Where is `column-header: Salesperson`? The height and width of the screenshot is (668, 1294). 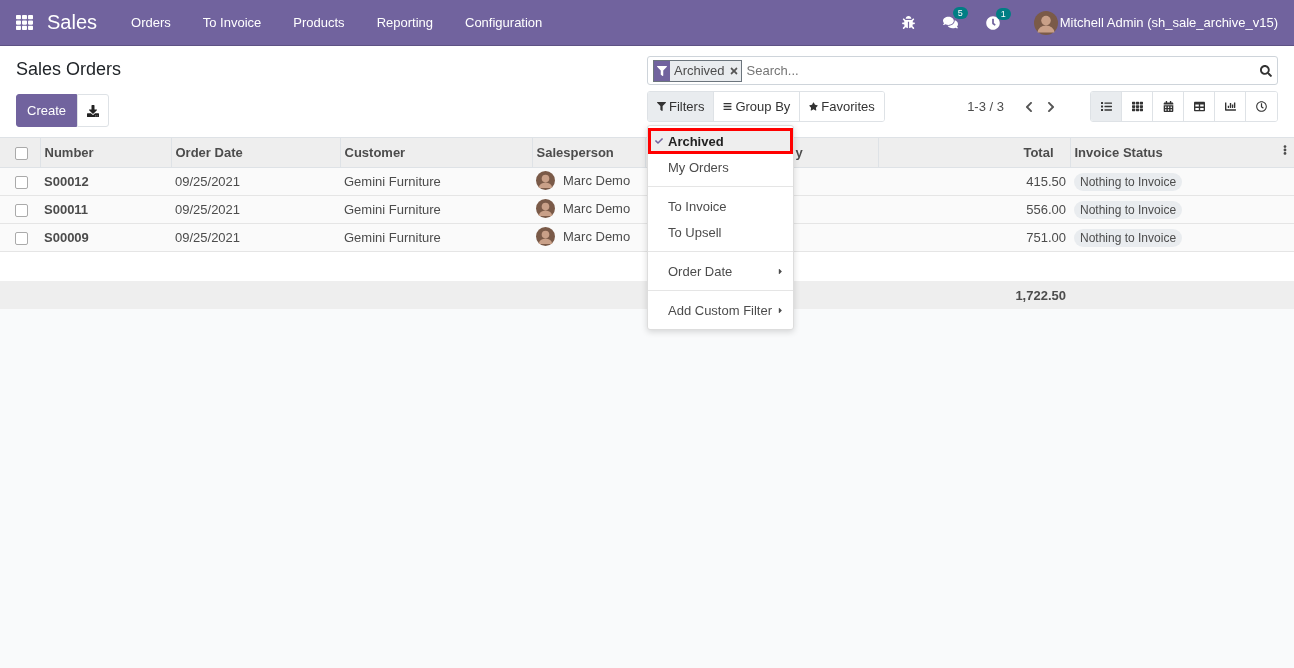
column-header: Salesperson is located at coordinates (588, 153).